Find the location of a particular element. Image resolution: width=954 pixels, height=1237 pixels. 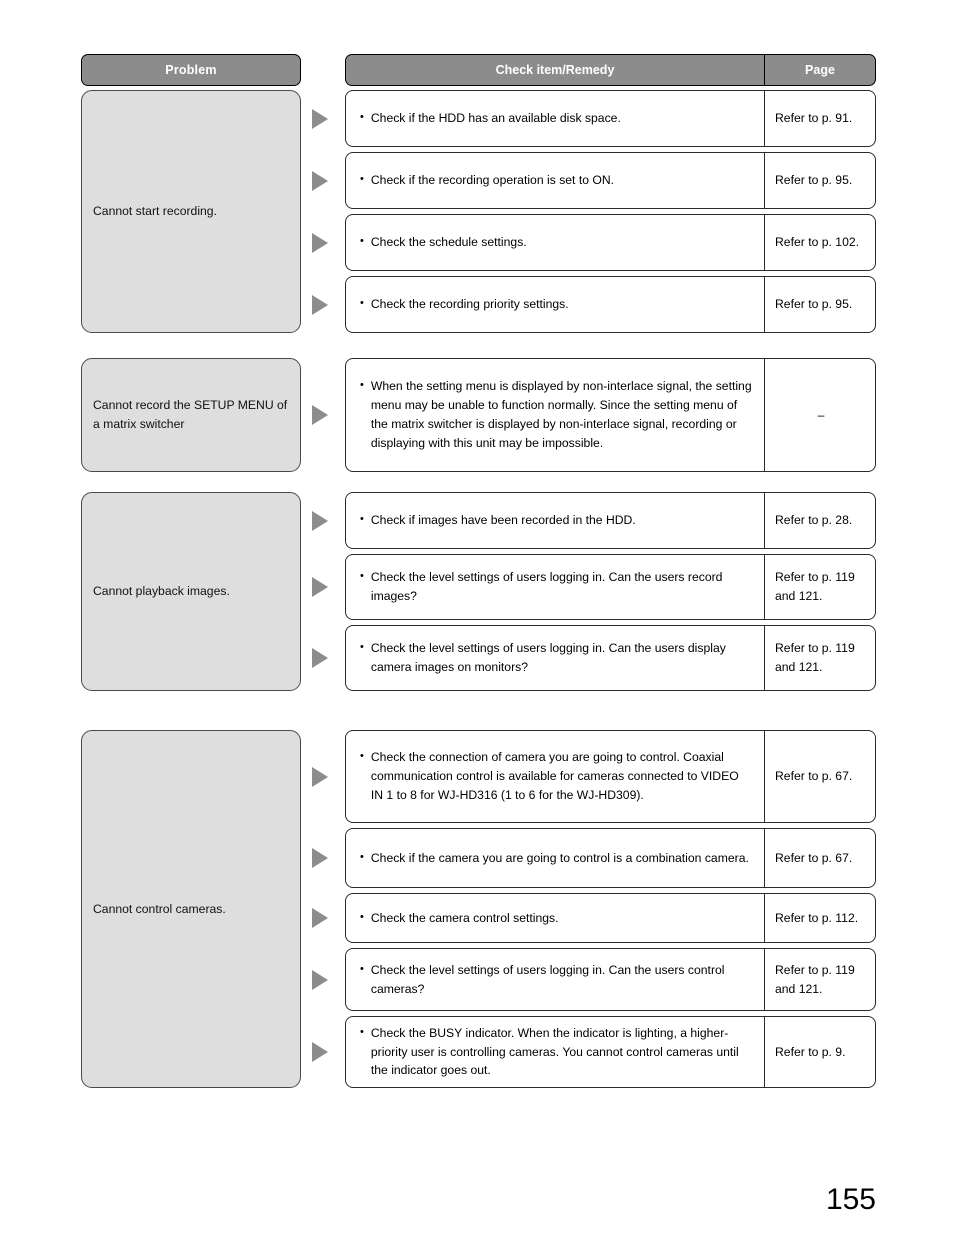

check-item-cell: • Check the schedule settings. is located at coordinates (555, 242).